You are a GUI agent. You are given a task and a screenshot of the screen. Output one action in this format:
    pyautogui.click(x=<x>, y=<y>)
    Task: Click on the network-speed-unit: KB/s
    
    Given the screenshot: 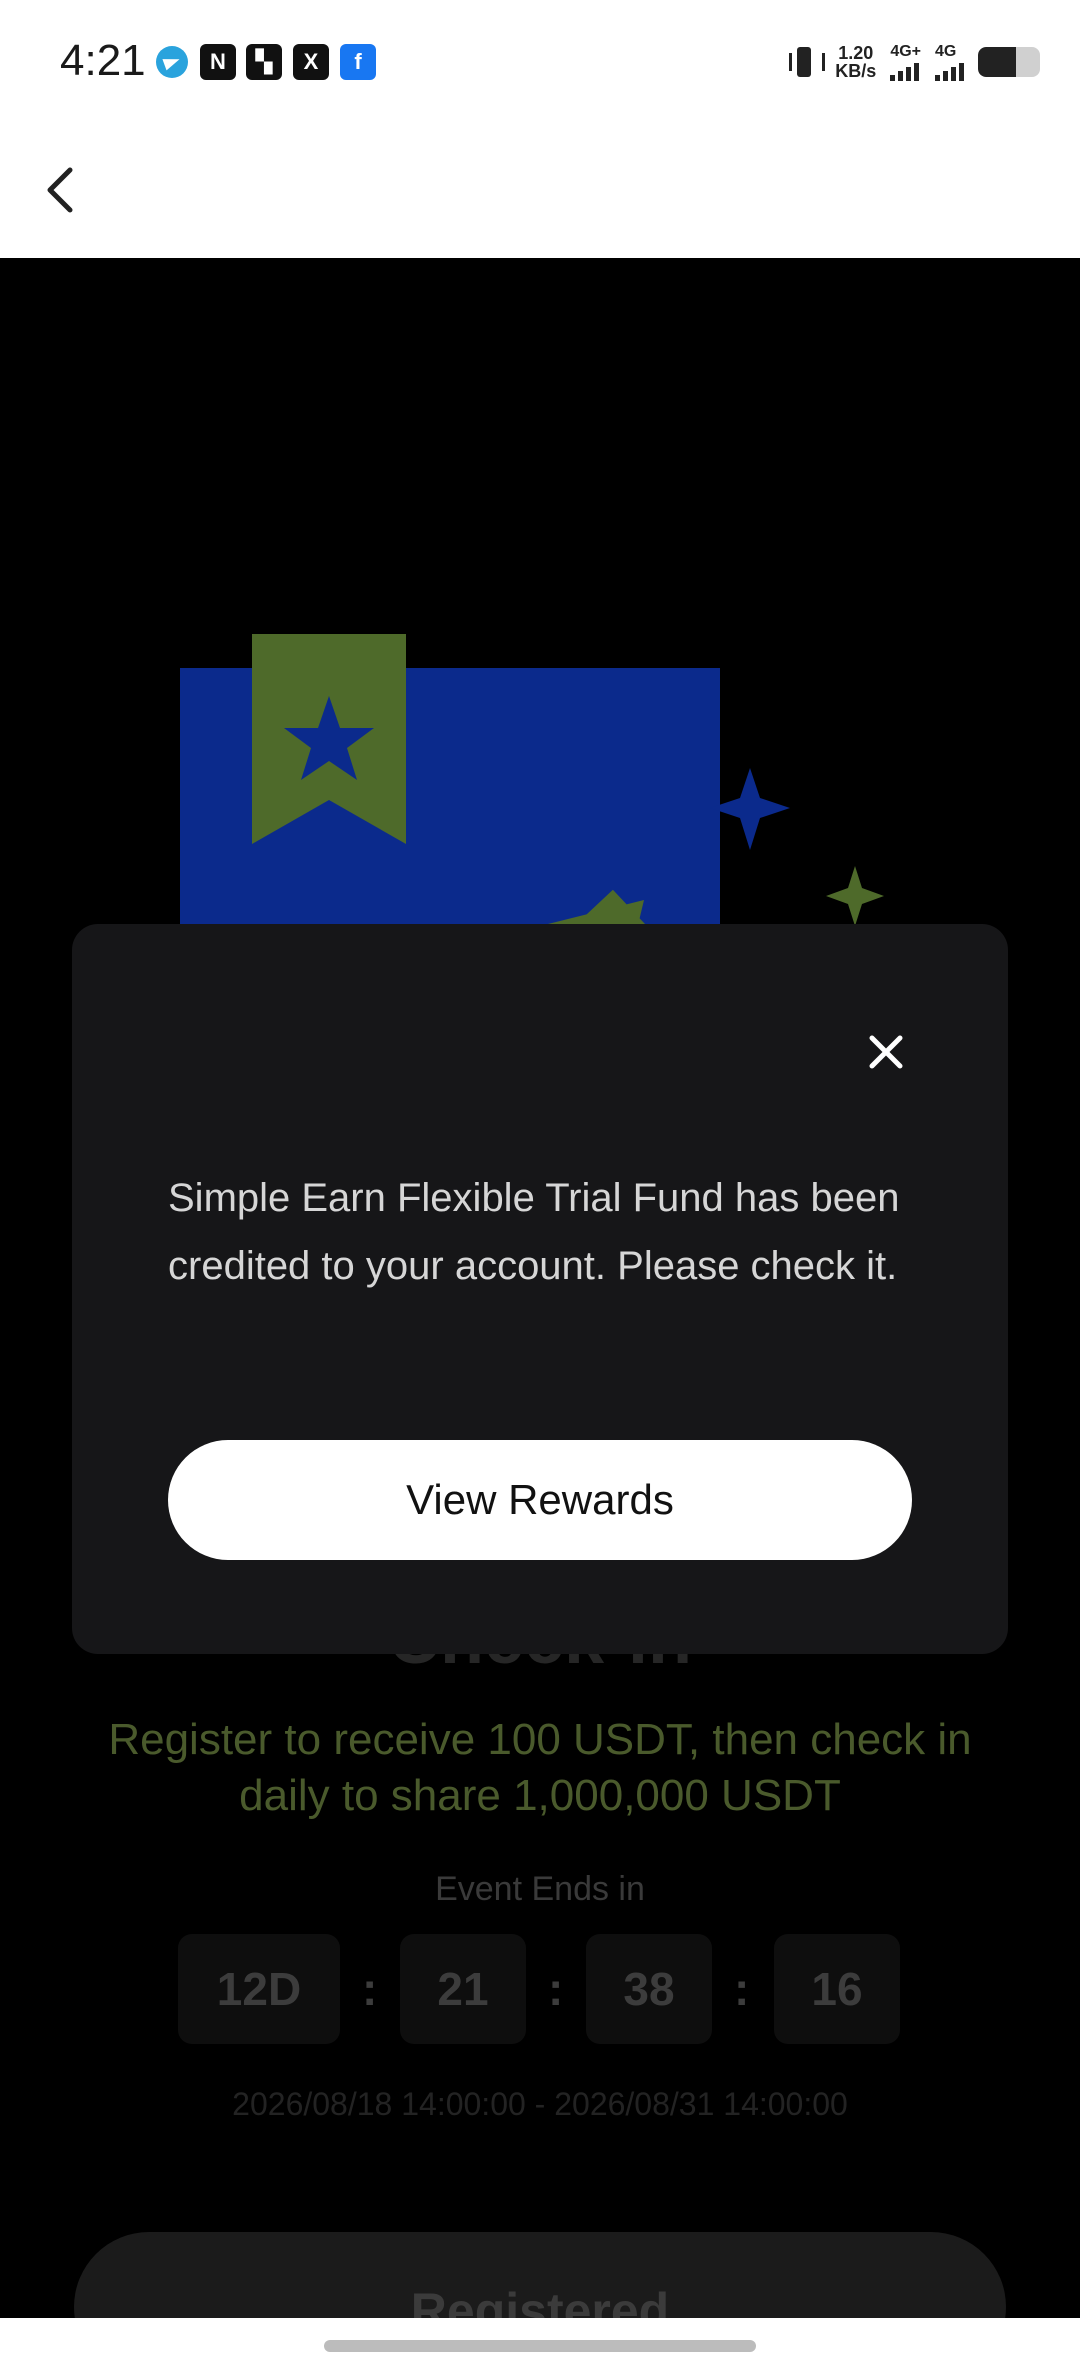 What is the action you would take?
    pyautogui.click(x=856, y=71)
    